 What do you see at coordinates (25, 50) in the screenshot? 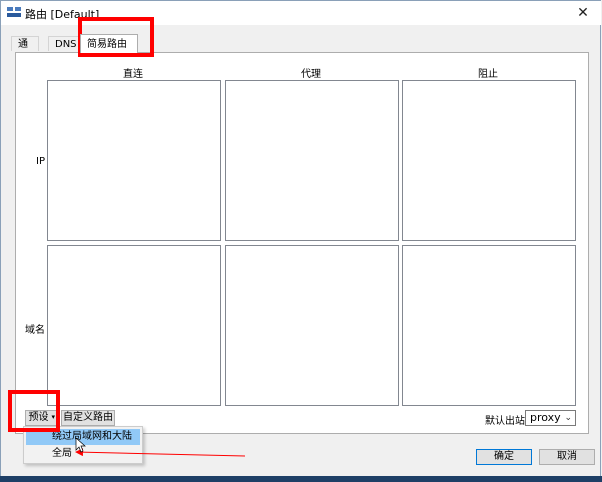
I see `tab-general: 通用` at bounding box center [25, 50].